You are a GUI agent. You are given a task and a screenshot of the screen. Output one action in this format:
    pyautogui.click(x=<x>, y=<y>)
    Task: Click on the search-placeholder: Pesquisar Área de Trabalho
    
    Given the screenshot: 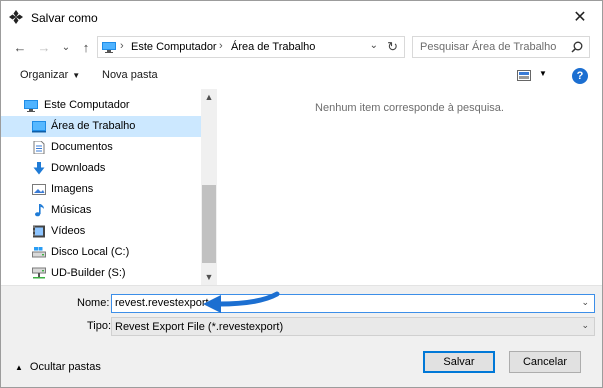 What is the action you would take?
    pyautogui.click(x=488, y=47)
    